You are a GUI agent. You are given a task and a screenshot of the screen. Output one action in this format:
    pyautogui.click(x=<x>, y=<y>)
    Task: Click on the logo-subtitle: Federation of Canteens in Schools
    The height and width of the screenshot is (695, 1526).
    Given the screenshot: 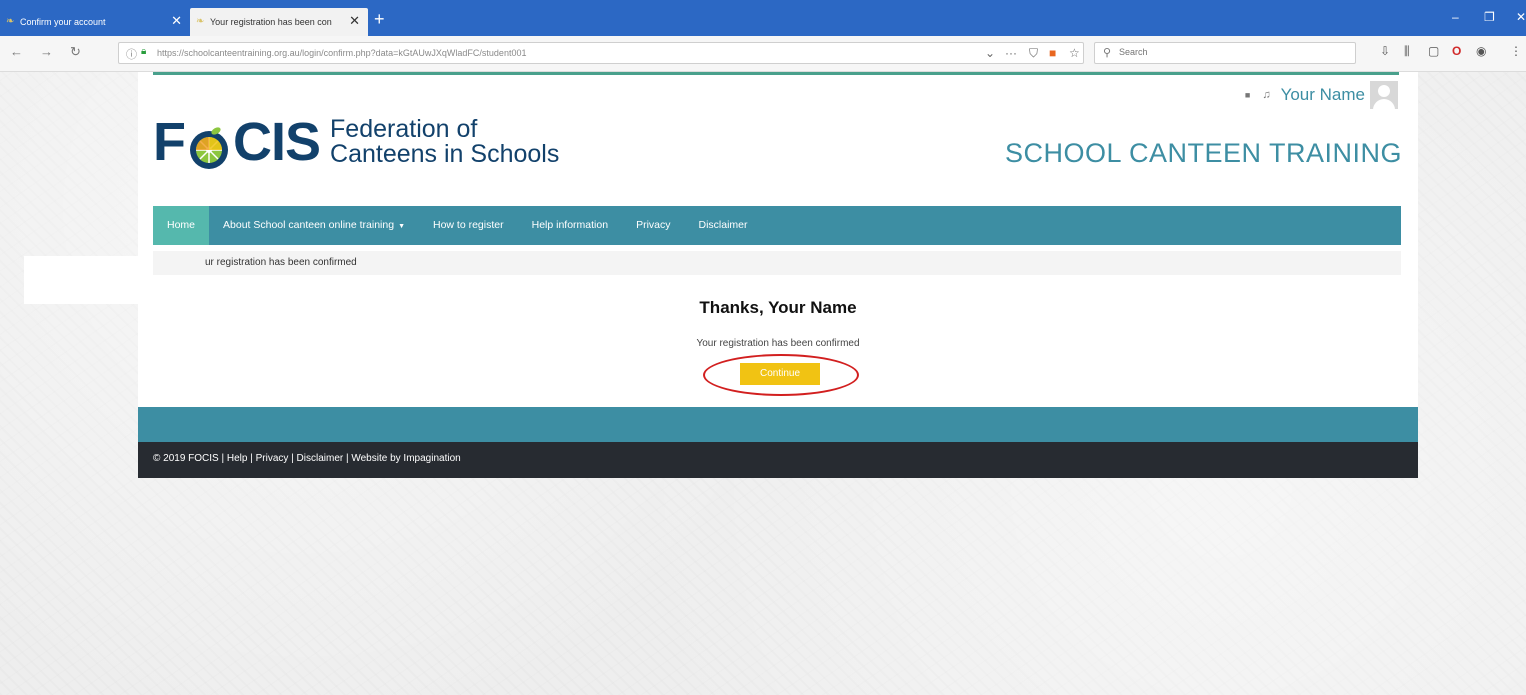 What is the action you would take?
    pyautogui.click(x=444, y=142)
    